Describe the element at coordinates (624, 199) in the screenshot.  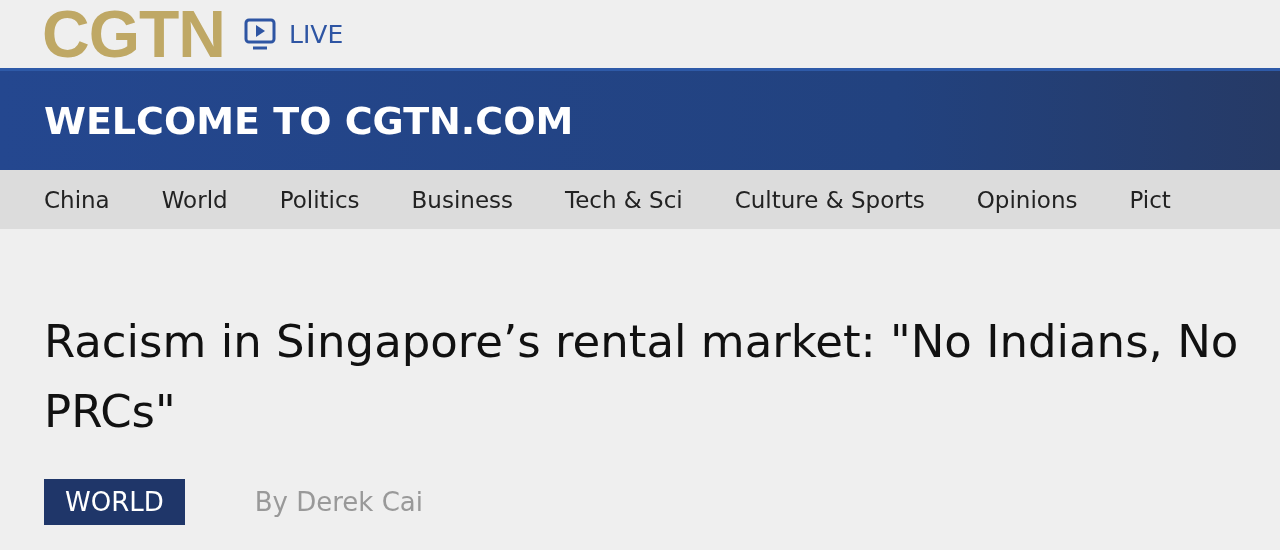
I see `nav-link: Tech & Sci` at that location.